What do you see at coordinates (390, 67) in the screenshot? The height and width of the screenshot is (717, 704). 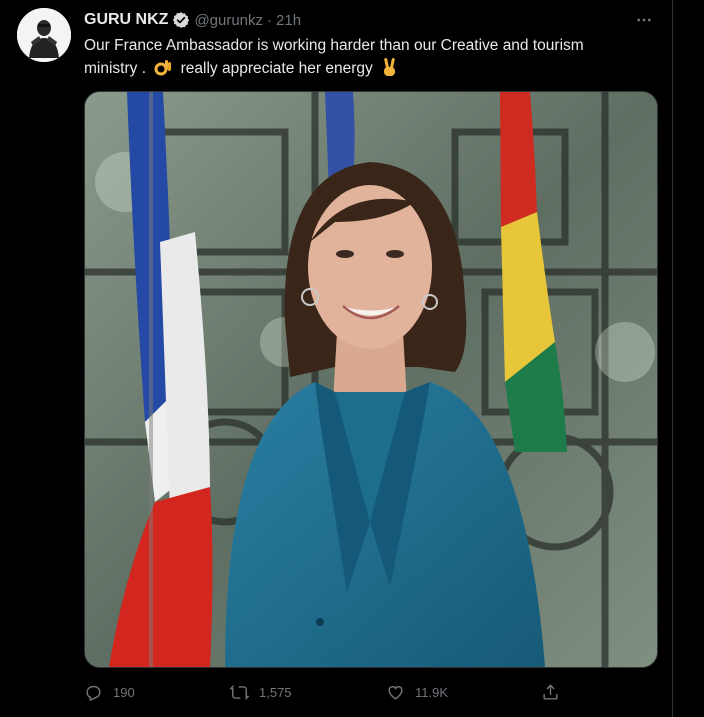 I see `victory-hand-emoji` at bounding box center [390, 67].